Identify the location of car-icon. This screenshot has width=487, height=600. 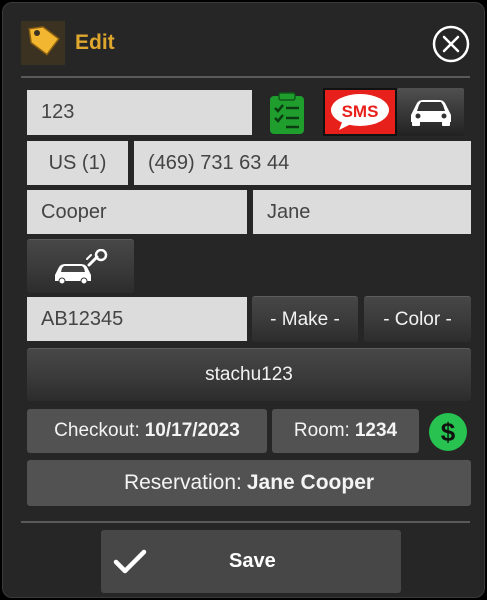
(430, 113).